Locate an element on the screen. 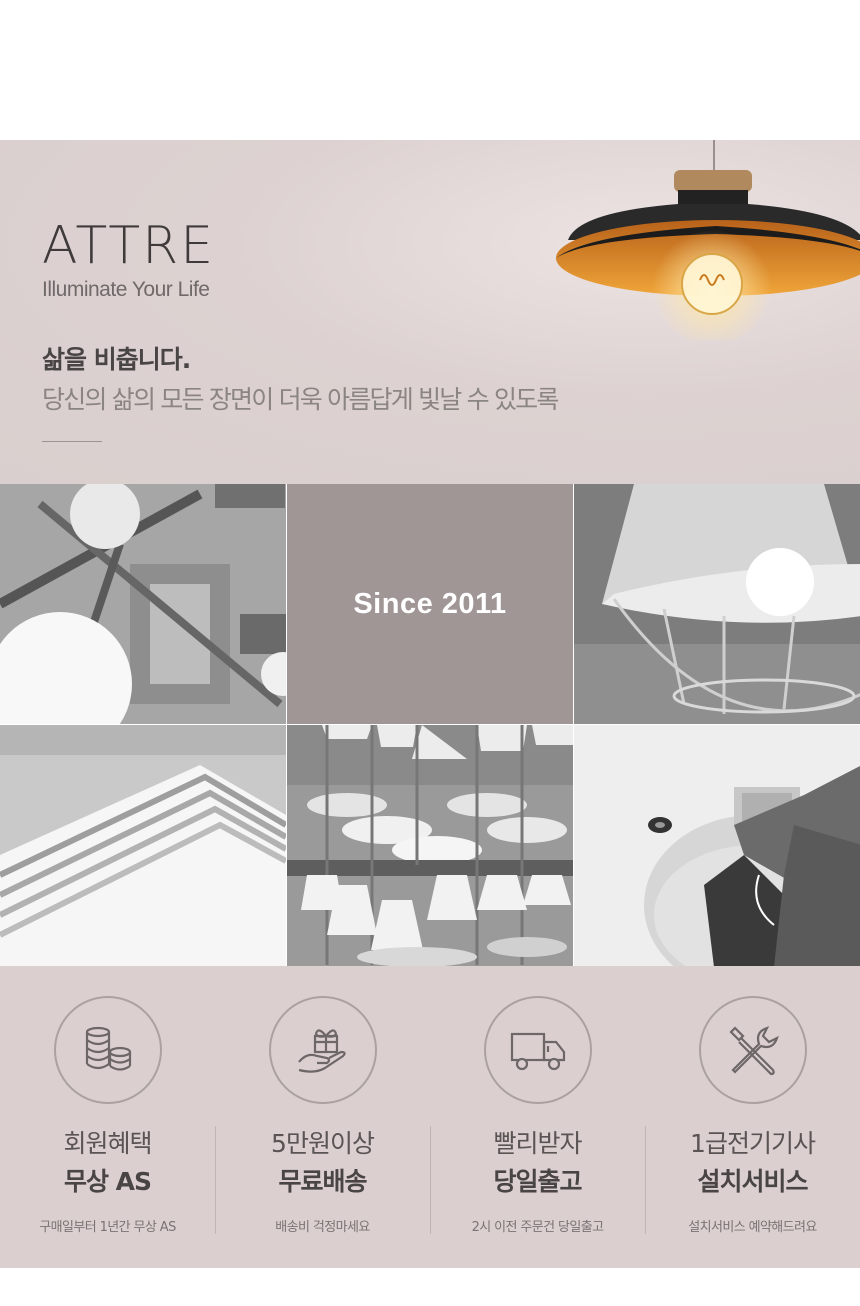 Image resolution: width=860 pixels, height=1306 pixels. tools-icon is located at coordinates (753, 1051).